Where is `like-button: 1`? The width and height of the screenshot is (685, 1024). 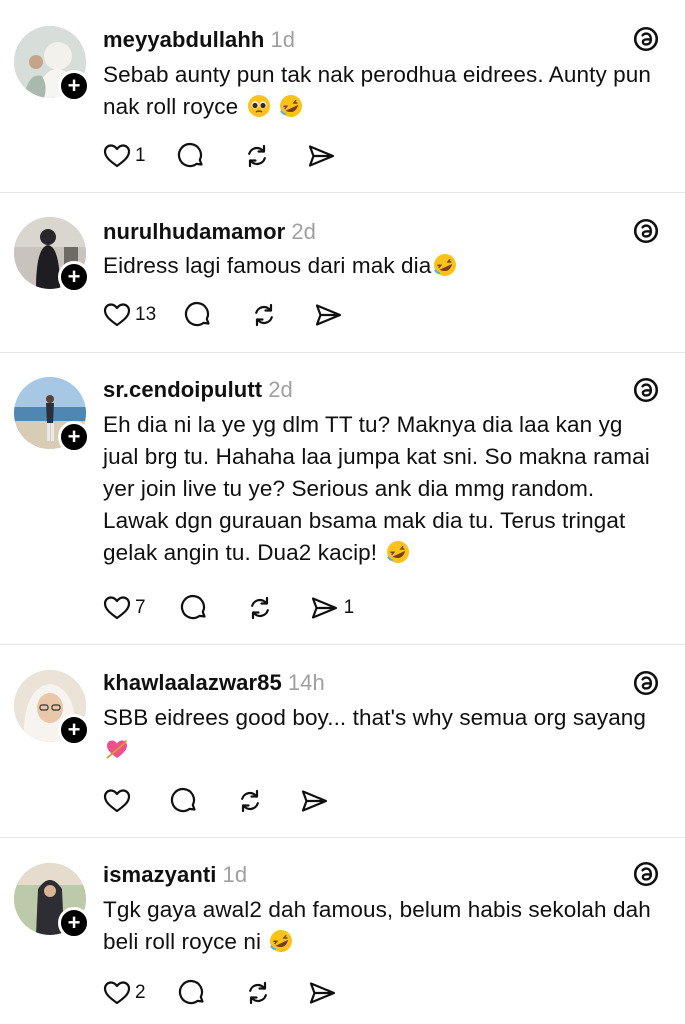 like-button: 1 is located at coordinates (124, 156).